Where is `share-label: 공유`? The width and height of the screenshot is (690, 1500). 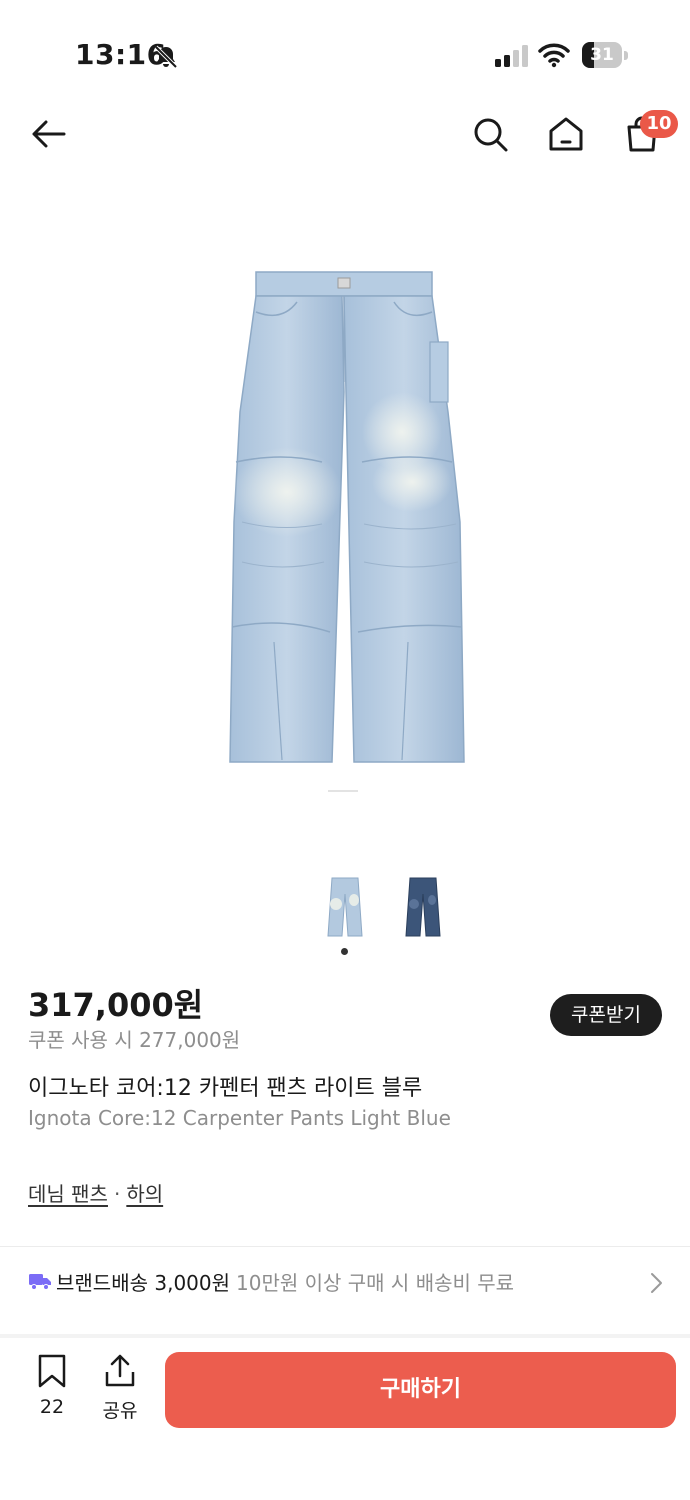 share-label: 공유 is located at coordinates (120, 1411).